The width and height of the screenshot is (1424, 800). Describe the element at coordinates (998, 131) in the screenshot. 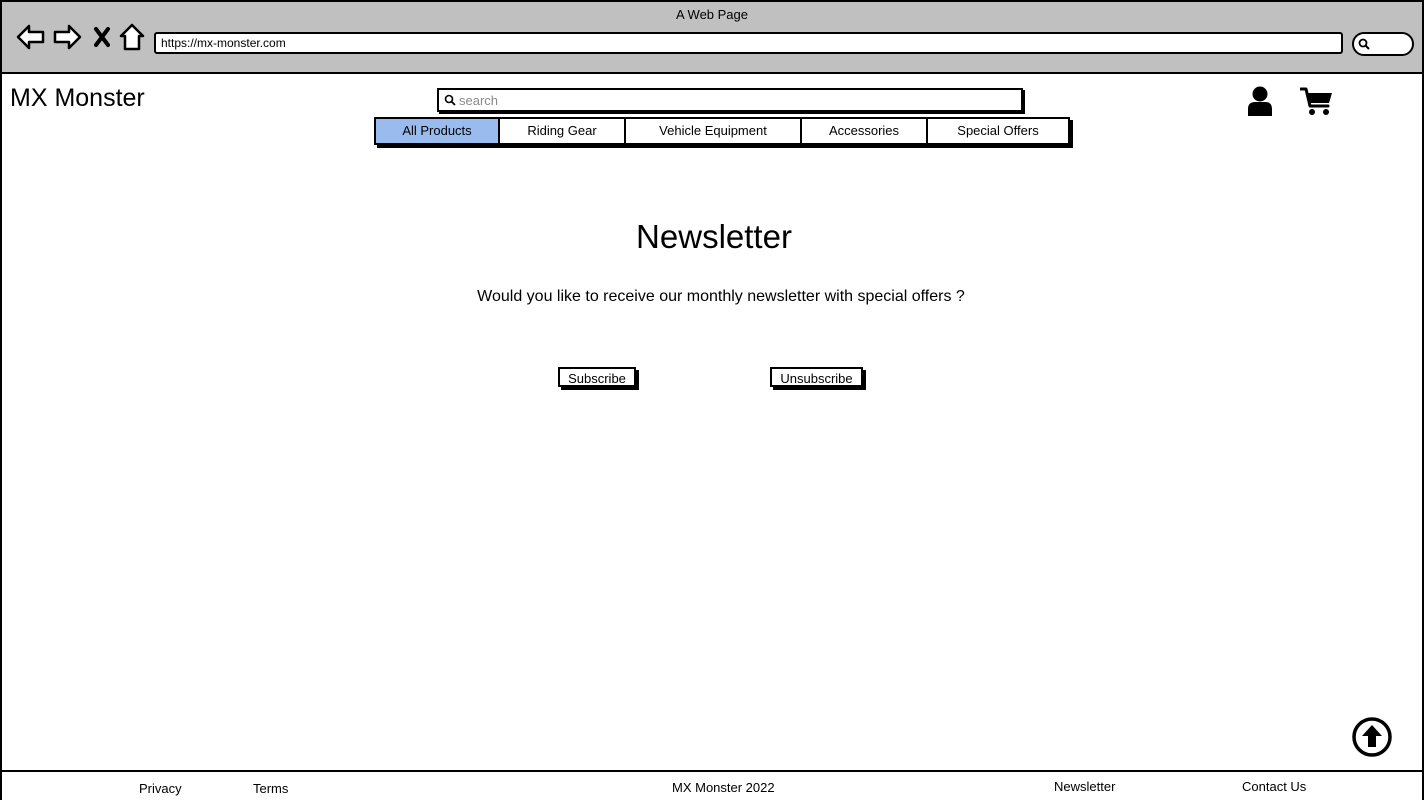

I see `tab-special-offers: Special Offers` at that location.